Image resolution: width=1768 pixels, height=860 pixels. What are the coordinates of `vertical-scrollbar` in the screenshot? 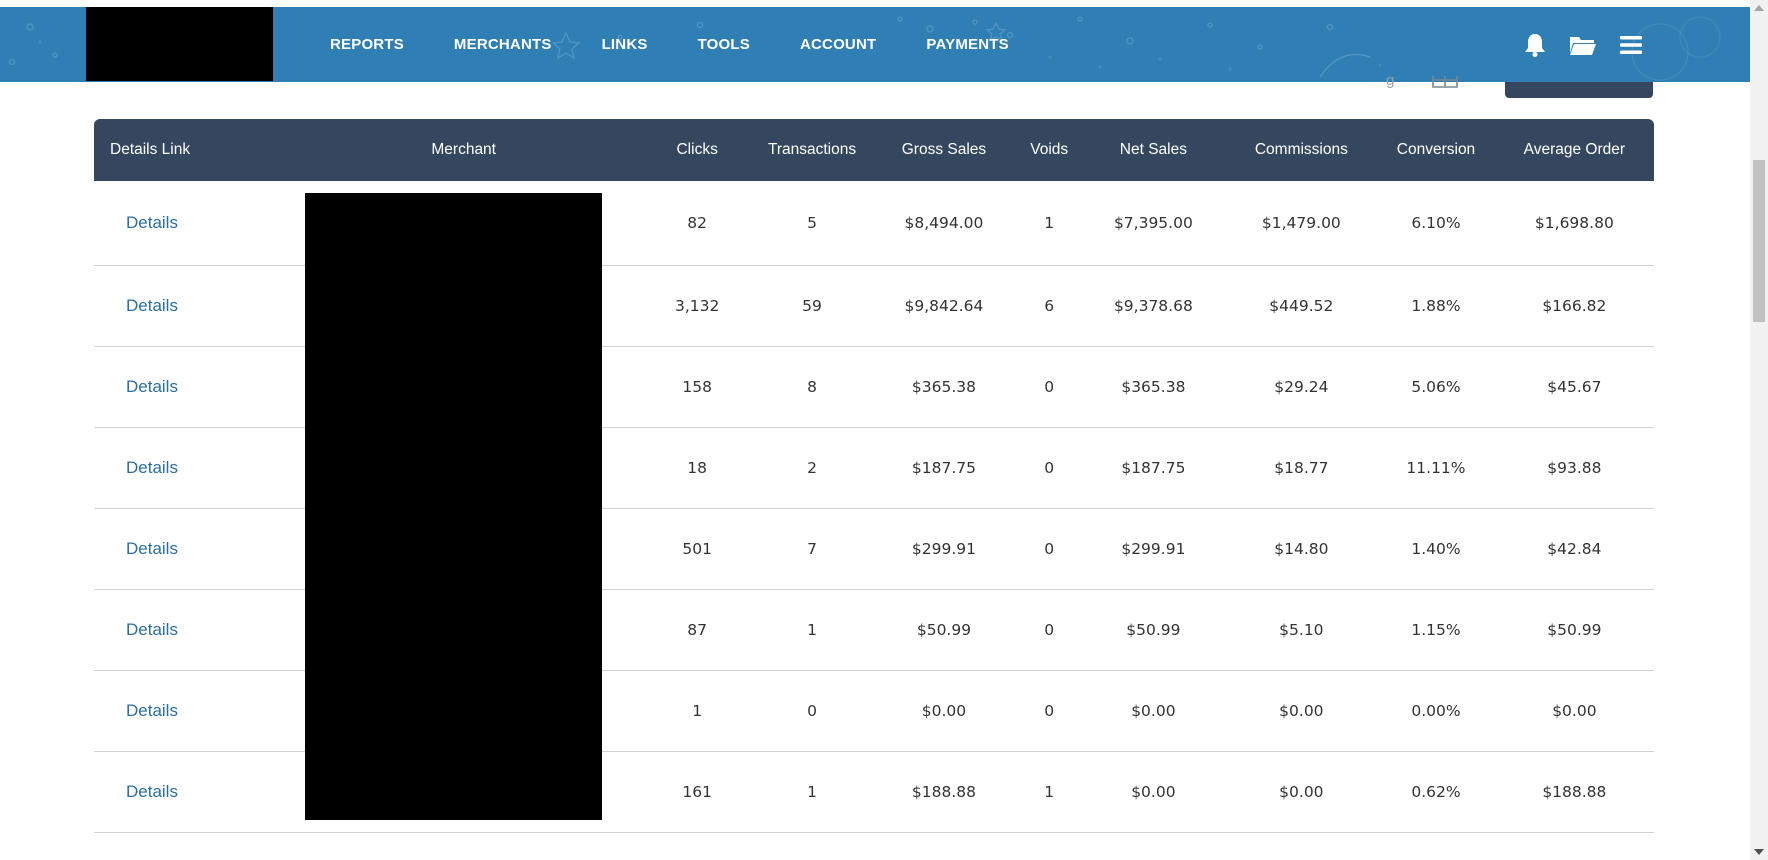 It's located at (1759, 430).